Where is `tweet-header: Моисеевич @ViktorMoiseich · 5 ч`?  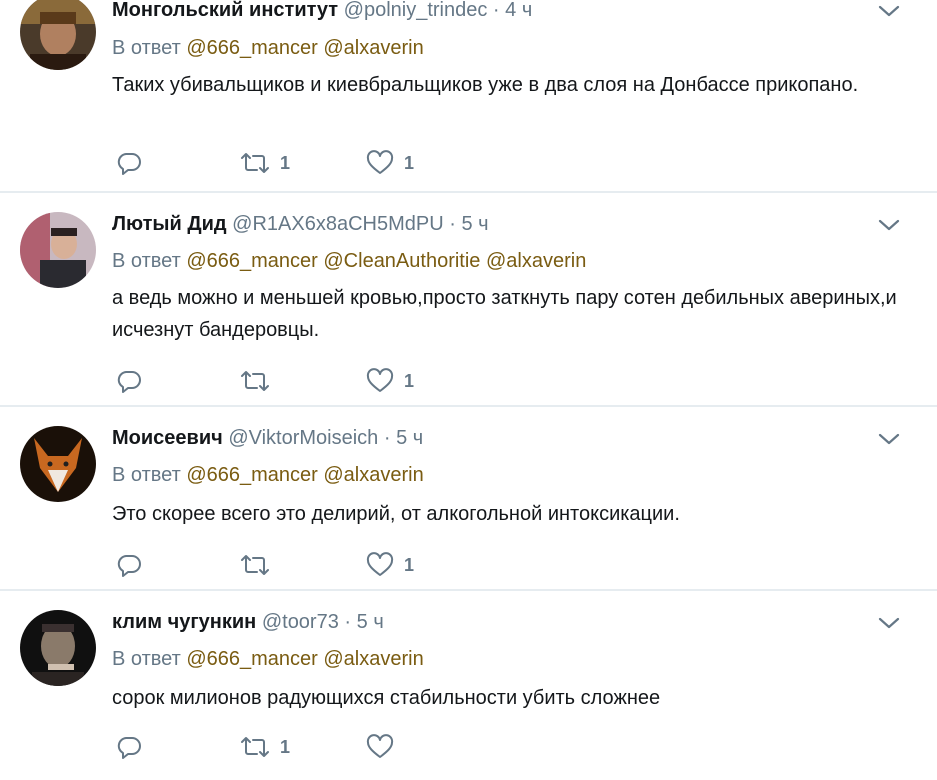 tweet-header: Моисеевич @ViktorMoiseich · 5 ч is located at coordinates (267, 438).